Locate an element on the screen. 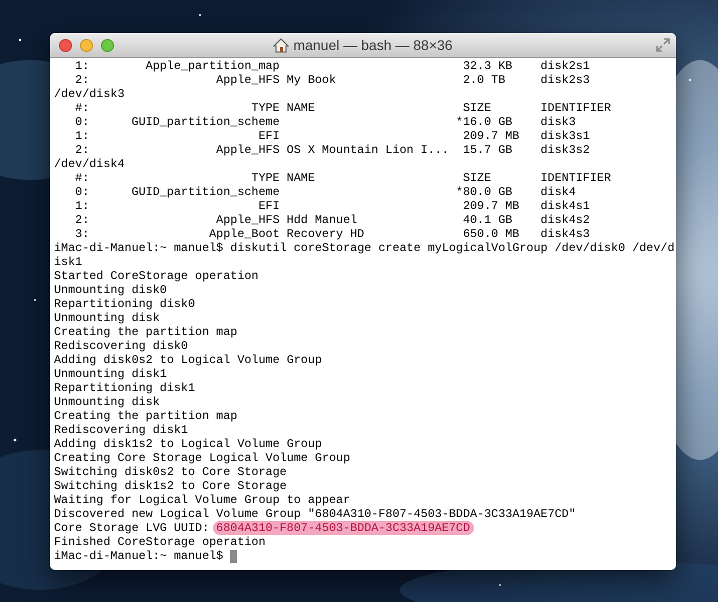 The width and height of the screenshot is (718, 602). zoom-button is located at coordinates (107, 45).